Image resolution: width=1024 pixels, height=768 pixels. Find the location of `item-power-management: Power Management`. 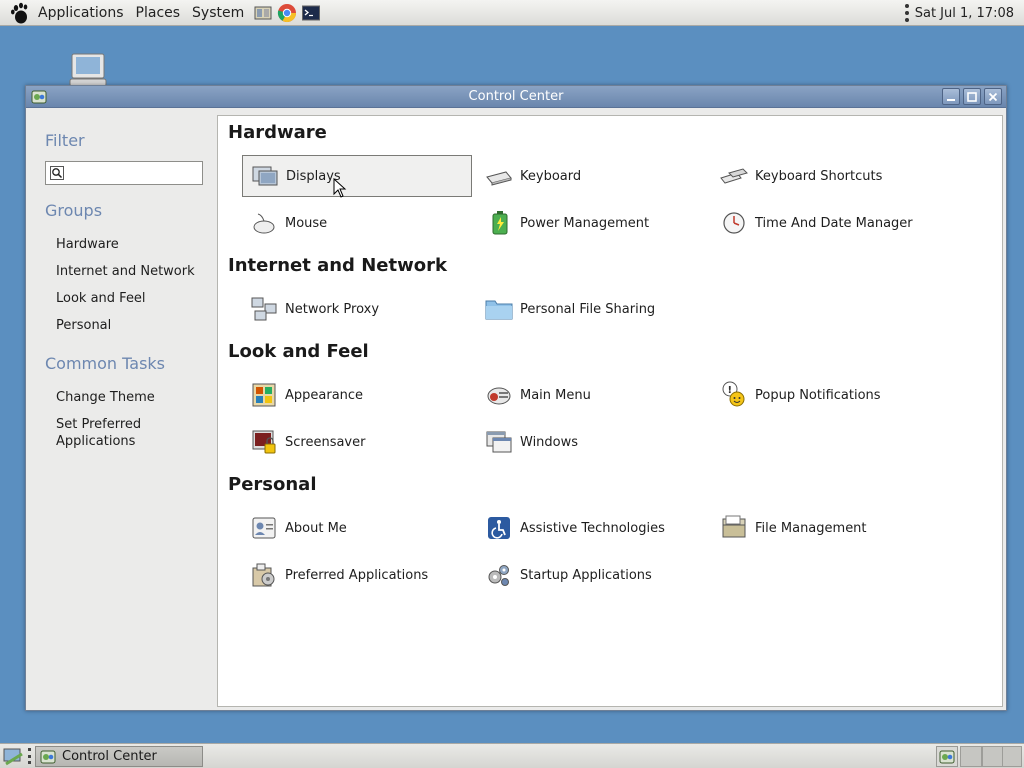

item-power-management: Power Management is located at coordinates (592, 223).